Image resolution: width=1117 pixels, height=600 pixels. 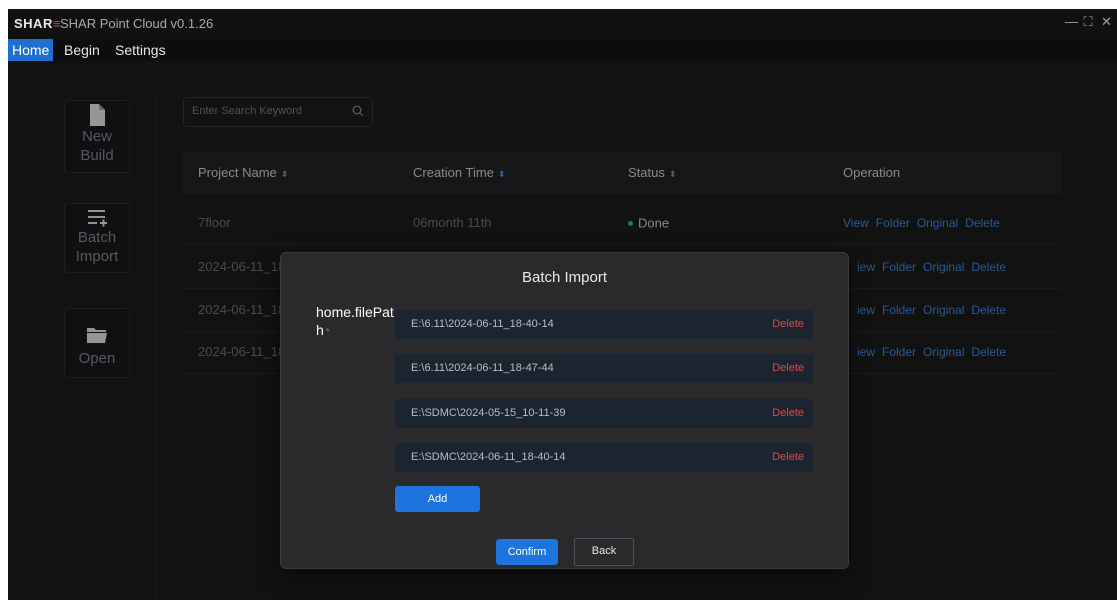 I want to click on minimize-icon: —, so click(x=1071, y=22).